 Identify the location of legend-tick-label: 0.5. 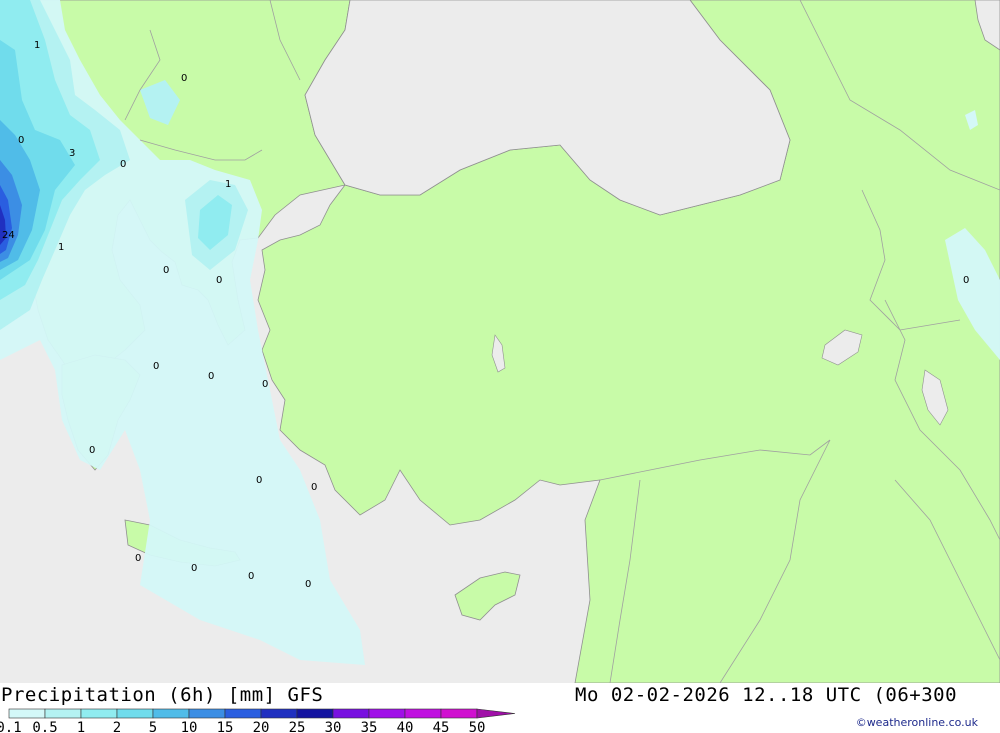
(44, 726).